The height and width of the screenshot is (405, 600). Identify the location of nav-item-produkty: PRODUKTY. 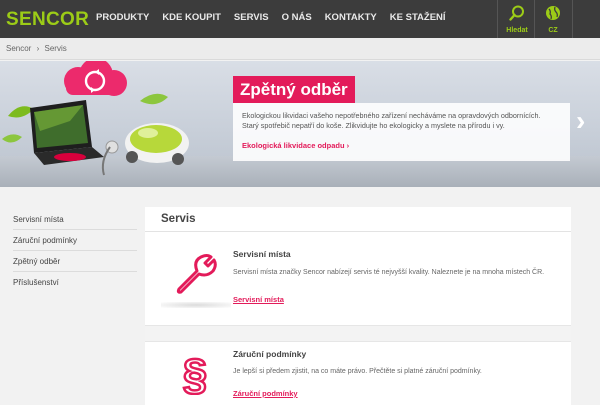
(122, 17).